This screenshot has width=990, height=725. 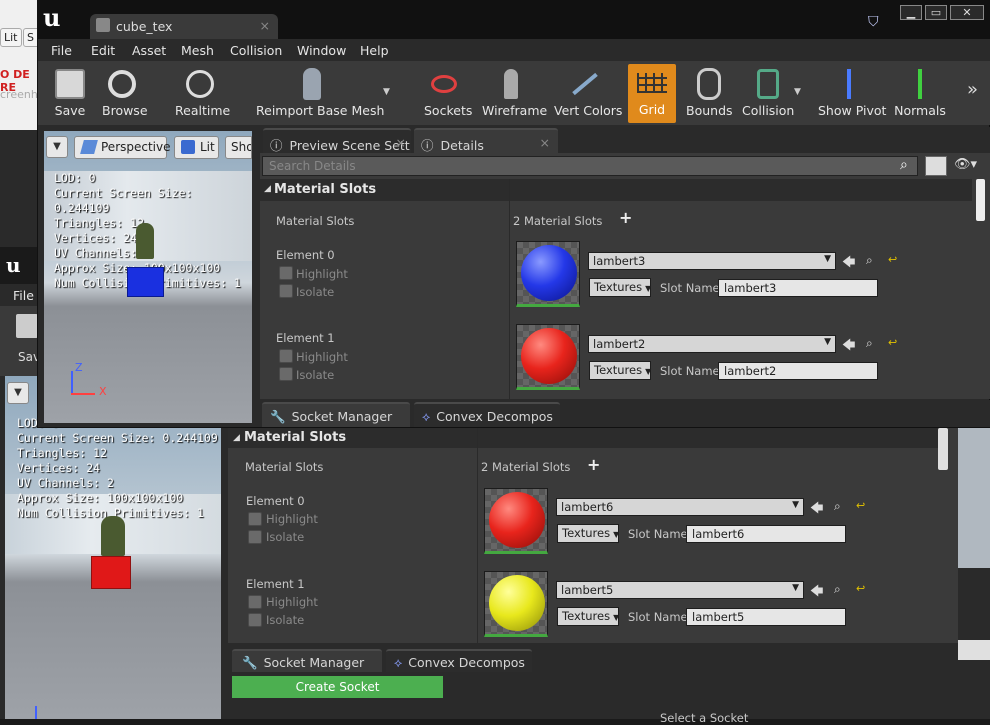 What do you see at coordinates (920, 91) in the screenshot?
I see `normals-button: Normals` at bounding box center [920, 91].